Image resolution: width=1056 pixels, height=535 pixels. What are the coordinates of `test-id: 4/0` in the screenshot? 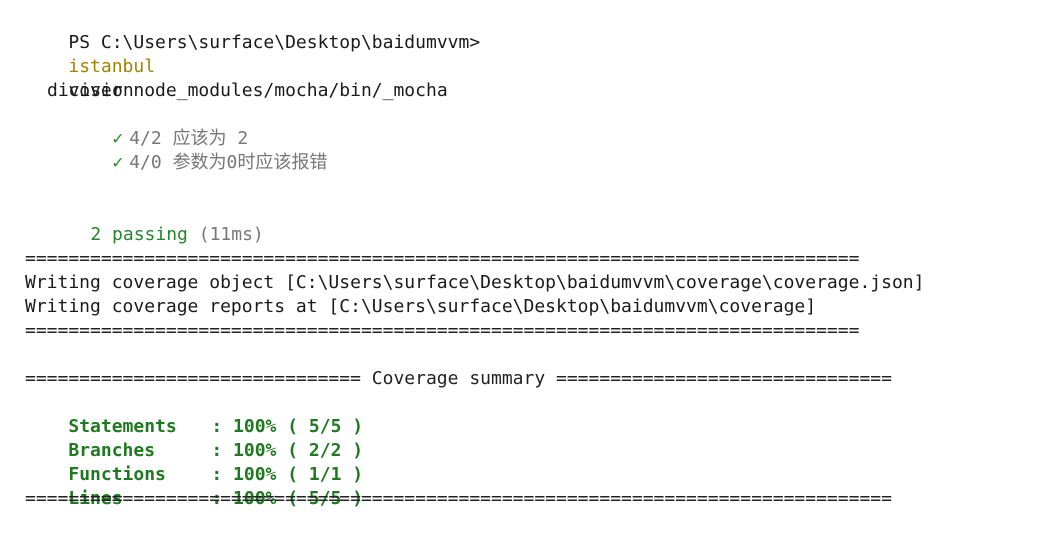 It's located at (145, 162).